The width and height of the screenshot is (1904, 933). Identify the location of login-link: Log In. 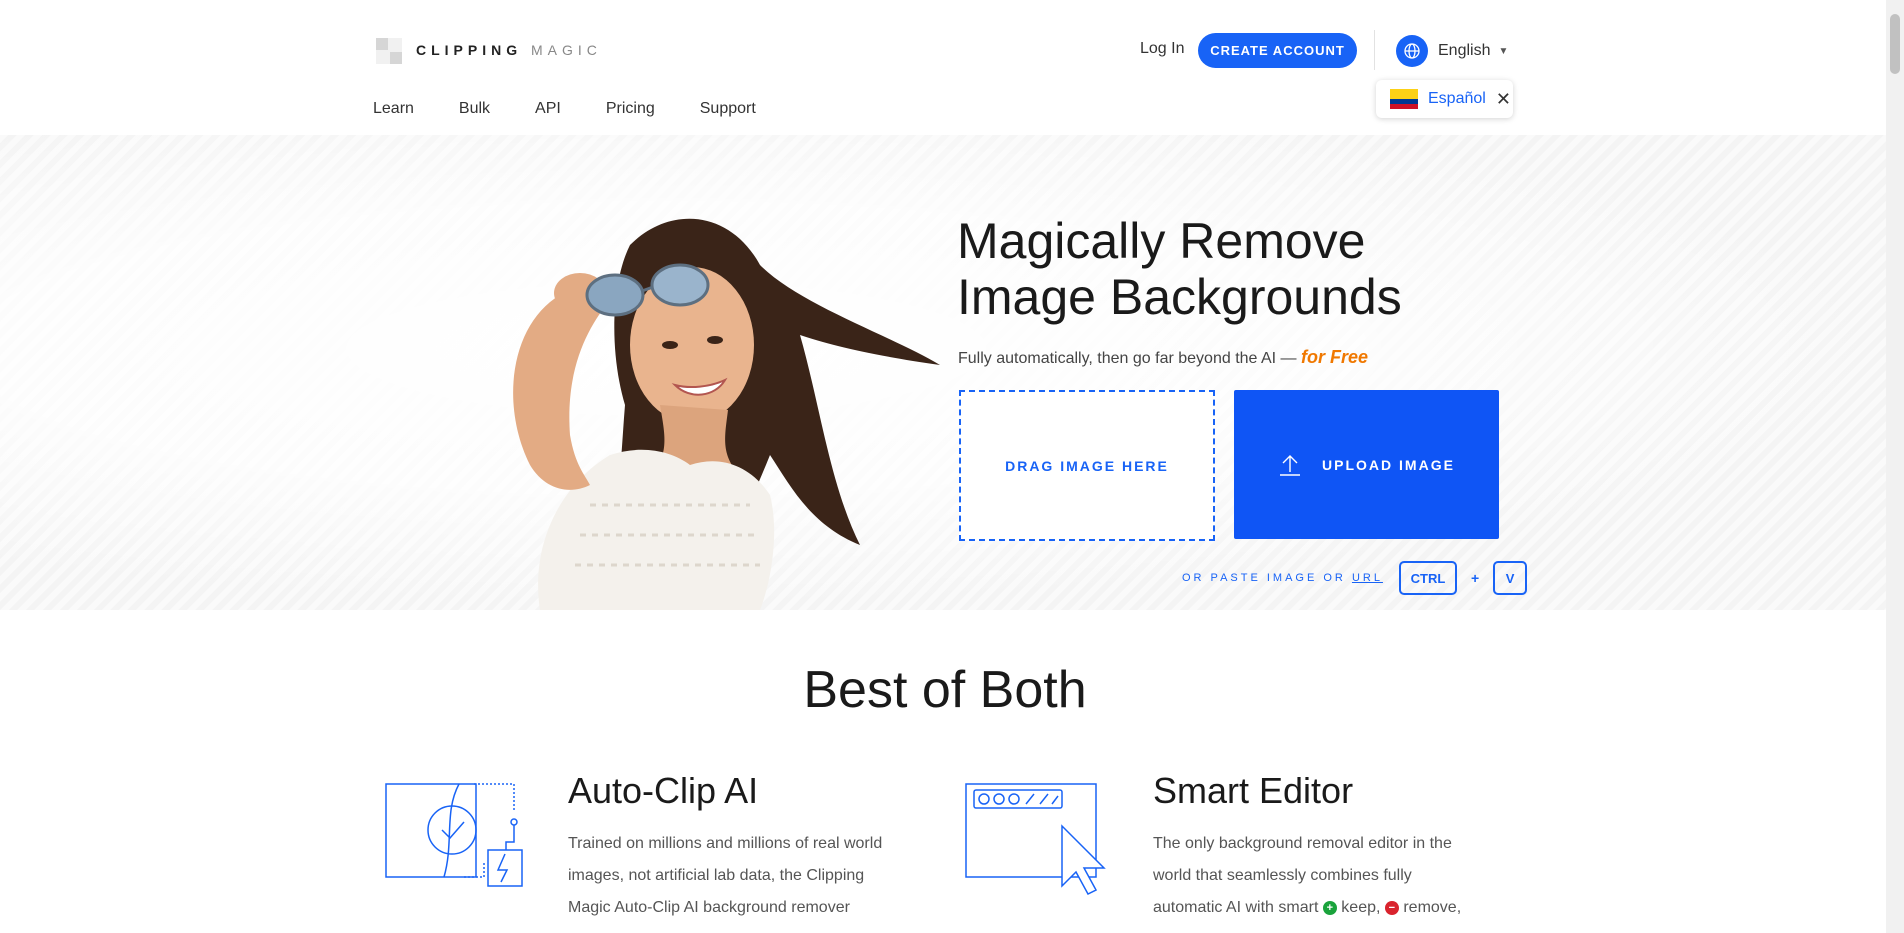
(1162, 49).